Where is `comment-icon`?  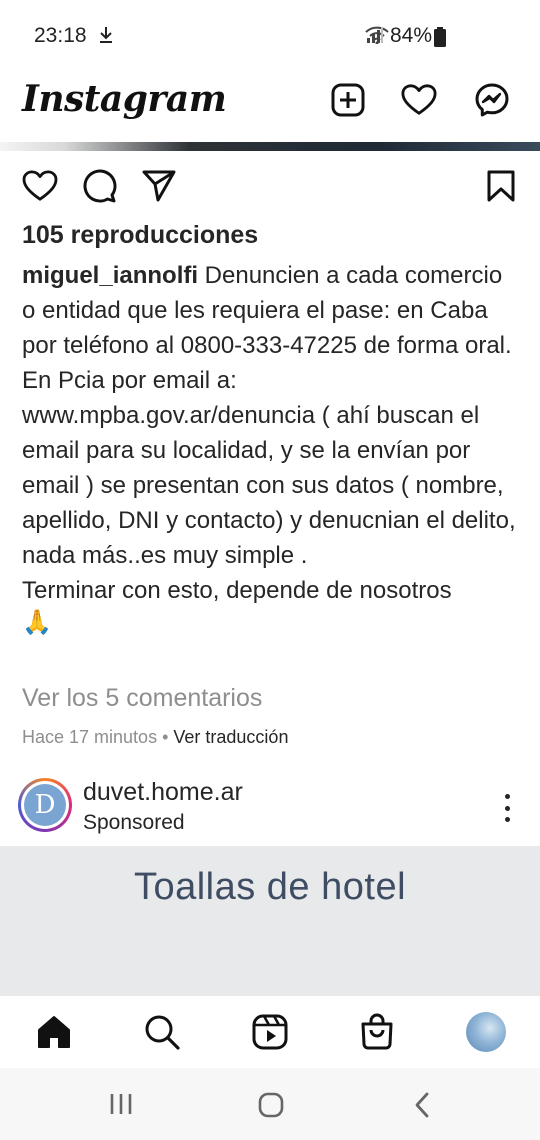
comment-icon is located at coordinates (99, 186).